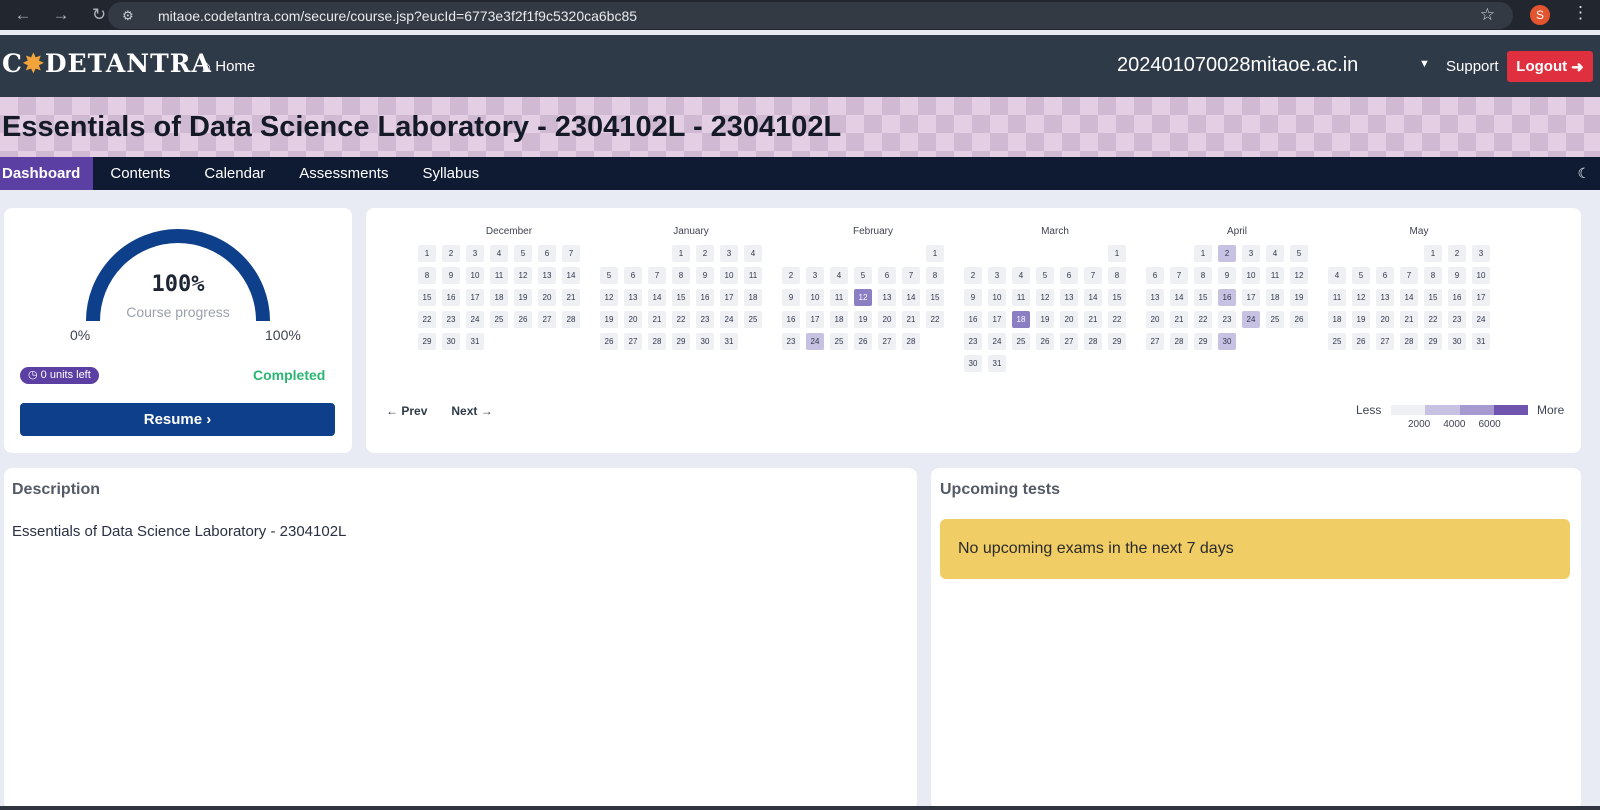  Describe the element at coordinates (1299, 319) in the screenshot. I see `day-cell: 26` at that location.